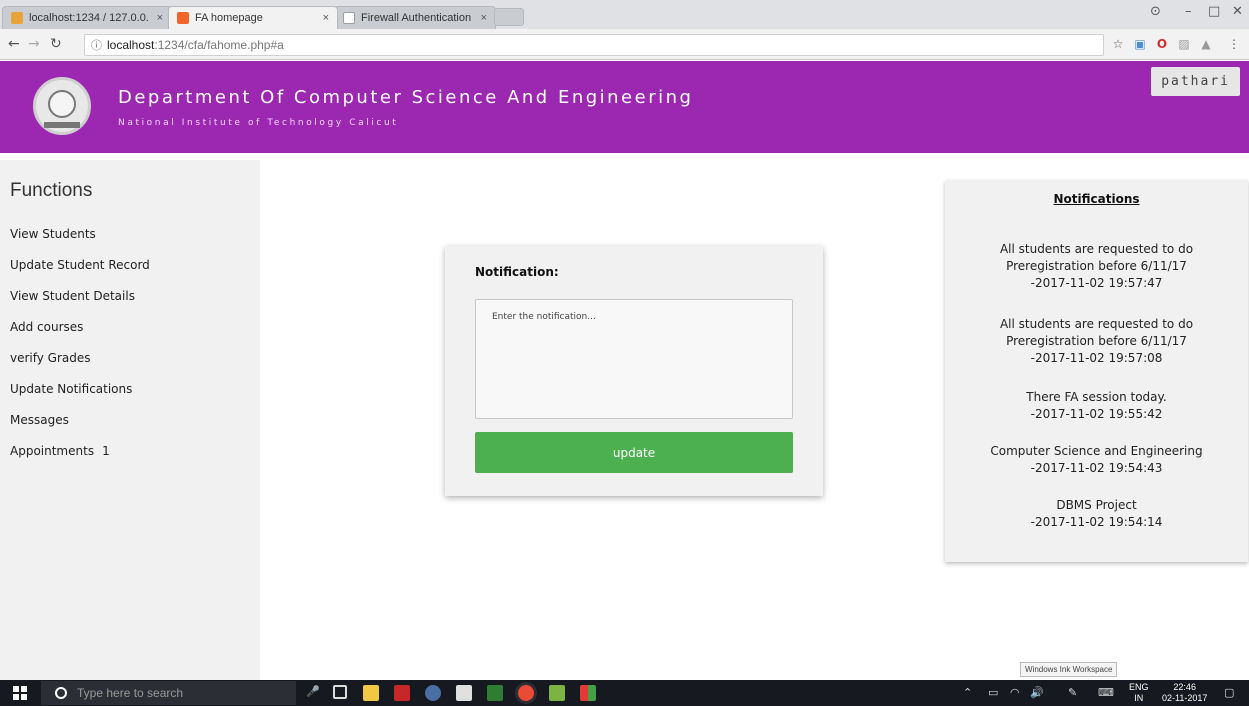  Describe the element at coordinates (1162, 44) in the screenshot. I see `opera-extension-icon: O` at that location.